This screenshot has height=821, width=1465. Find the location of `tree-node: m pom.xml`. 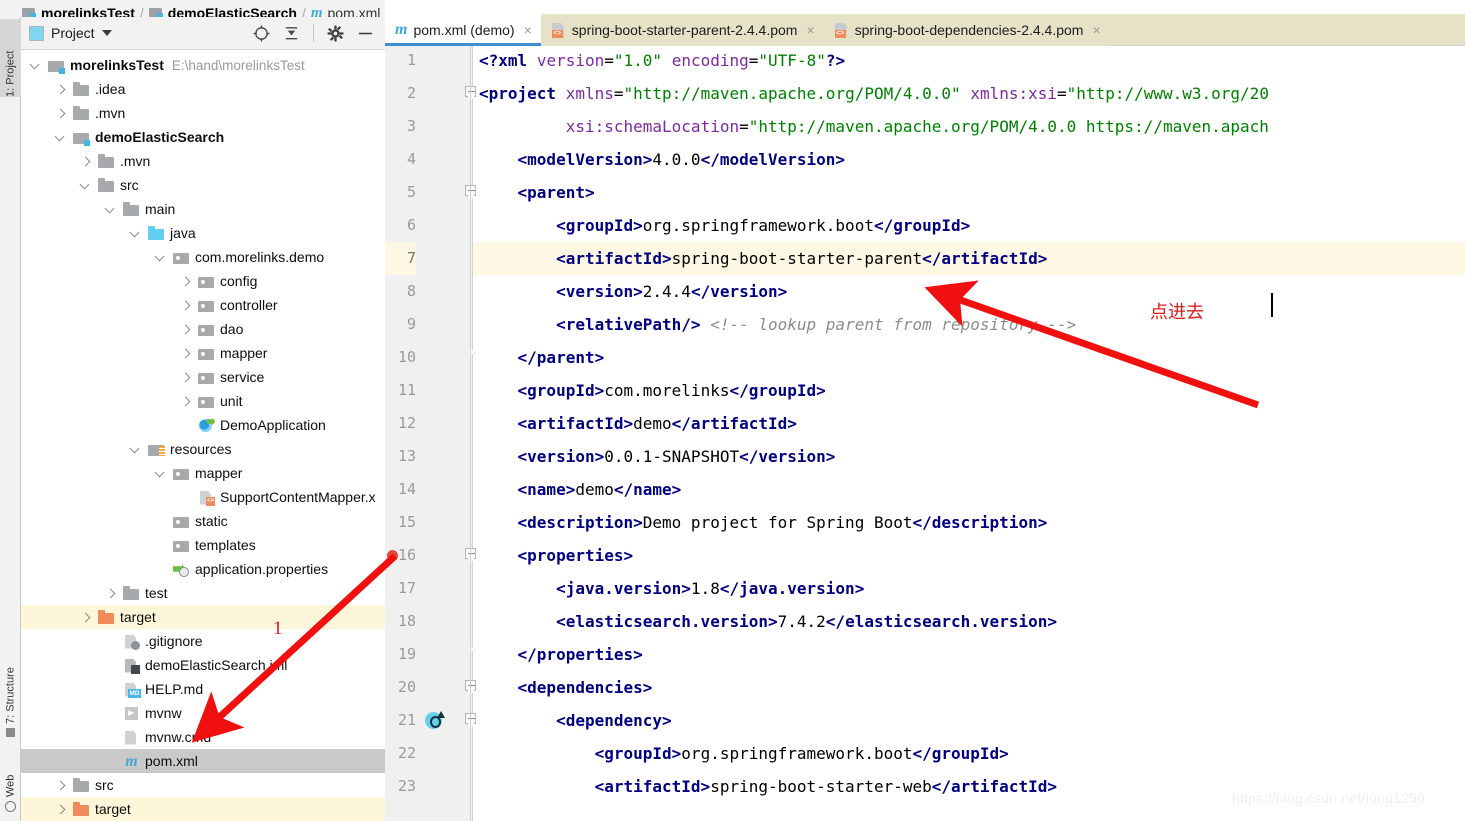

tree-node: m pom.xml is located at coordinates (203, 761).